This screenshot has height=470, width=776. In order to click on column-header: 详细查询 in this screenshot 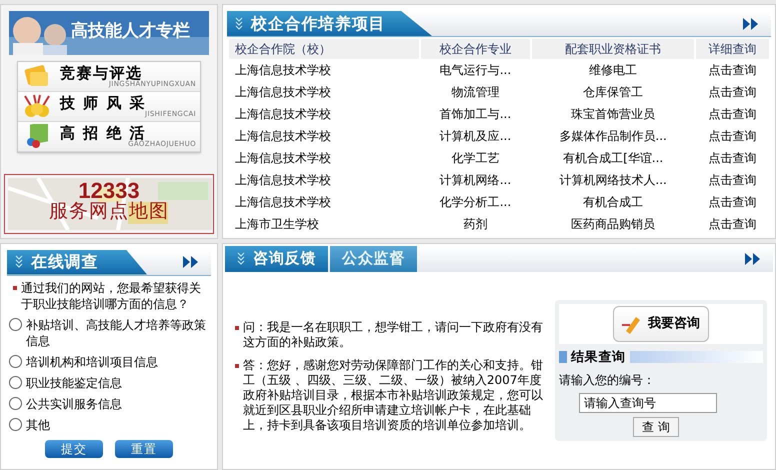, I will do `click(732, 49)`.